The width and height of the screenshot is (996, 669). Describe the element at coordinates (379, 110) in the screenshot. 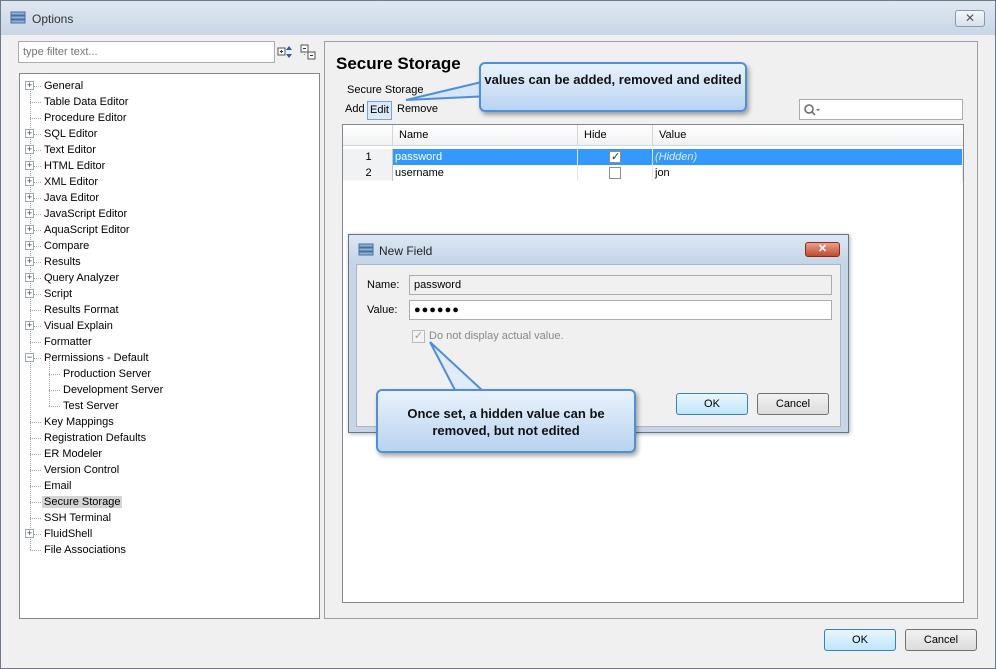

I see `edit-button: Edit` at that location.